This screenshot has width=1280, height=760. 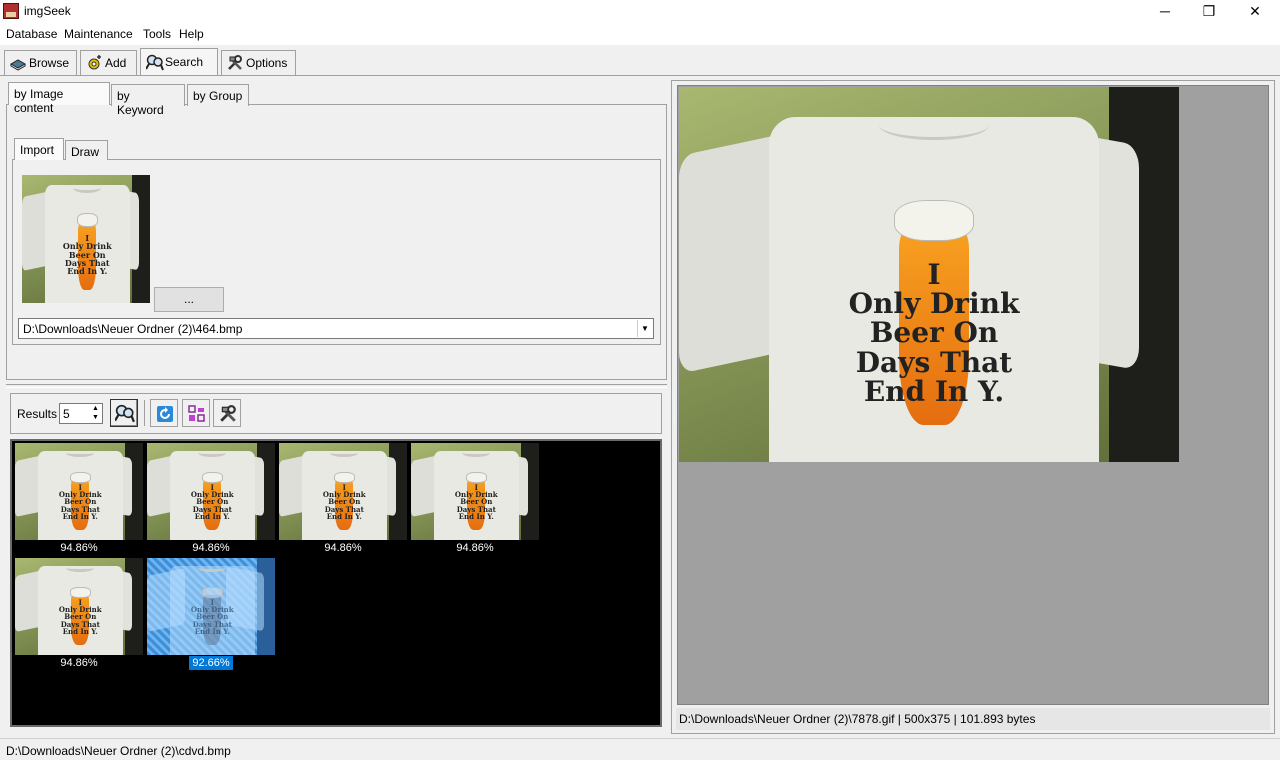 I want to click on shirt-text-line: Beer On, so click(x=934, y=333).